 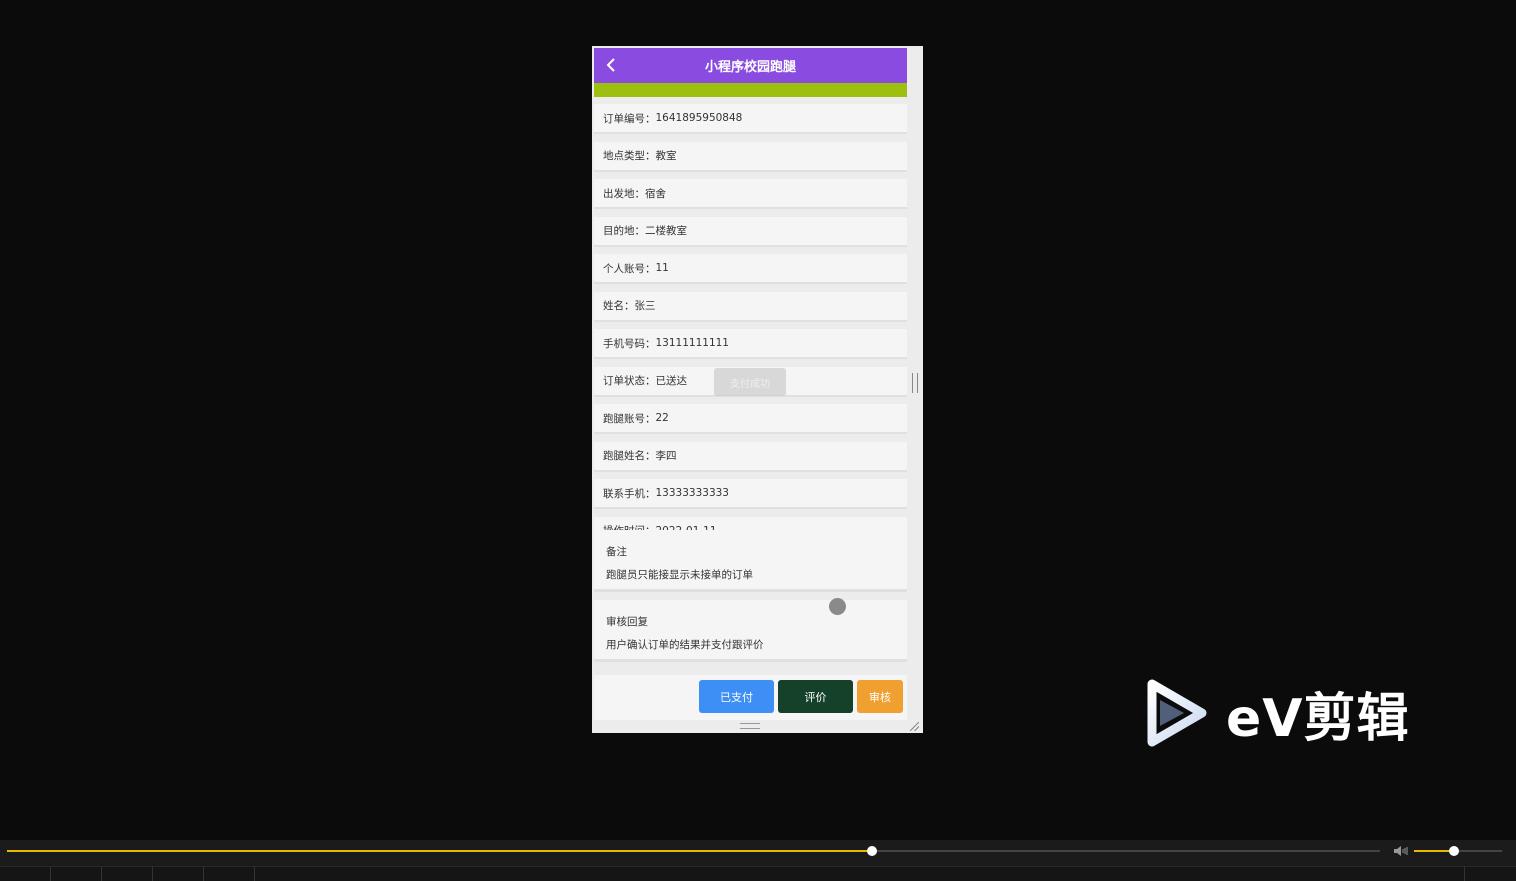 What do you see at coordinates (1401, 851) in the screenshot?
I see `speaker-icon` at bounding box center [1401, 851].